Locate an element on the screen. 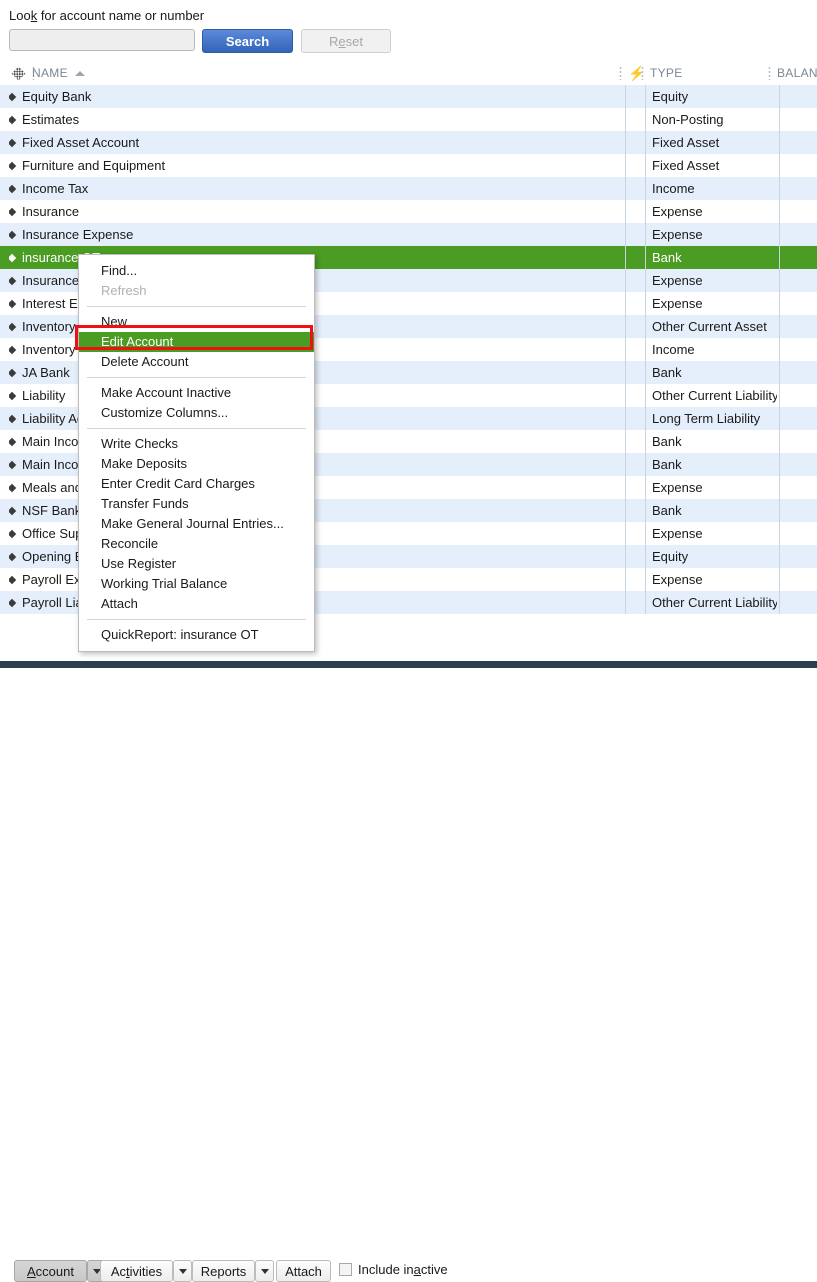 The image size is (817, 1282). menu-item-reconcile: Reconcile is located at coordinates (196, 544).